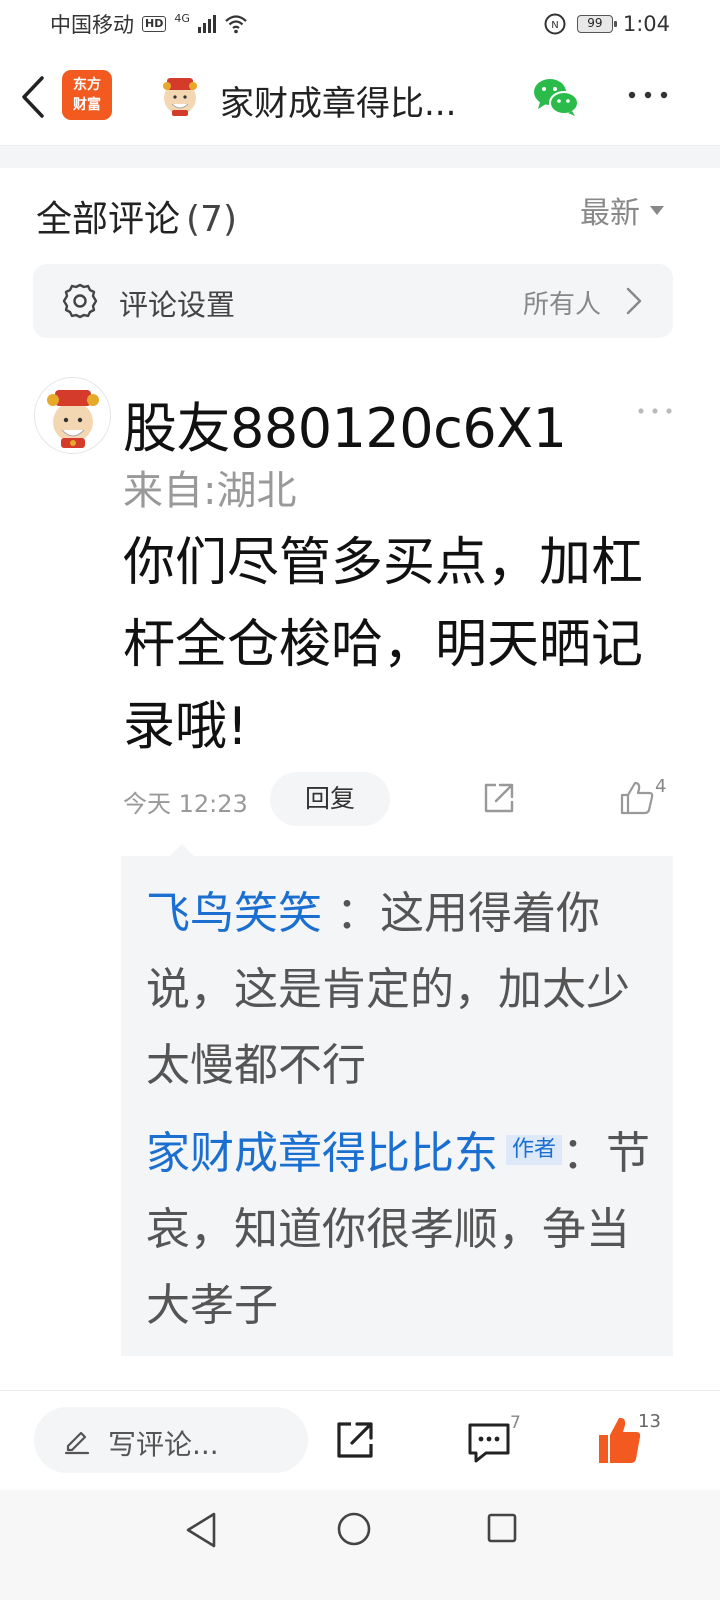 The height and width of the screenshot is (1600, 720). Describe the element at coordinates (502, 1528) in the screenshot. I see `system-recents-icon` at that location.